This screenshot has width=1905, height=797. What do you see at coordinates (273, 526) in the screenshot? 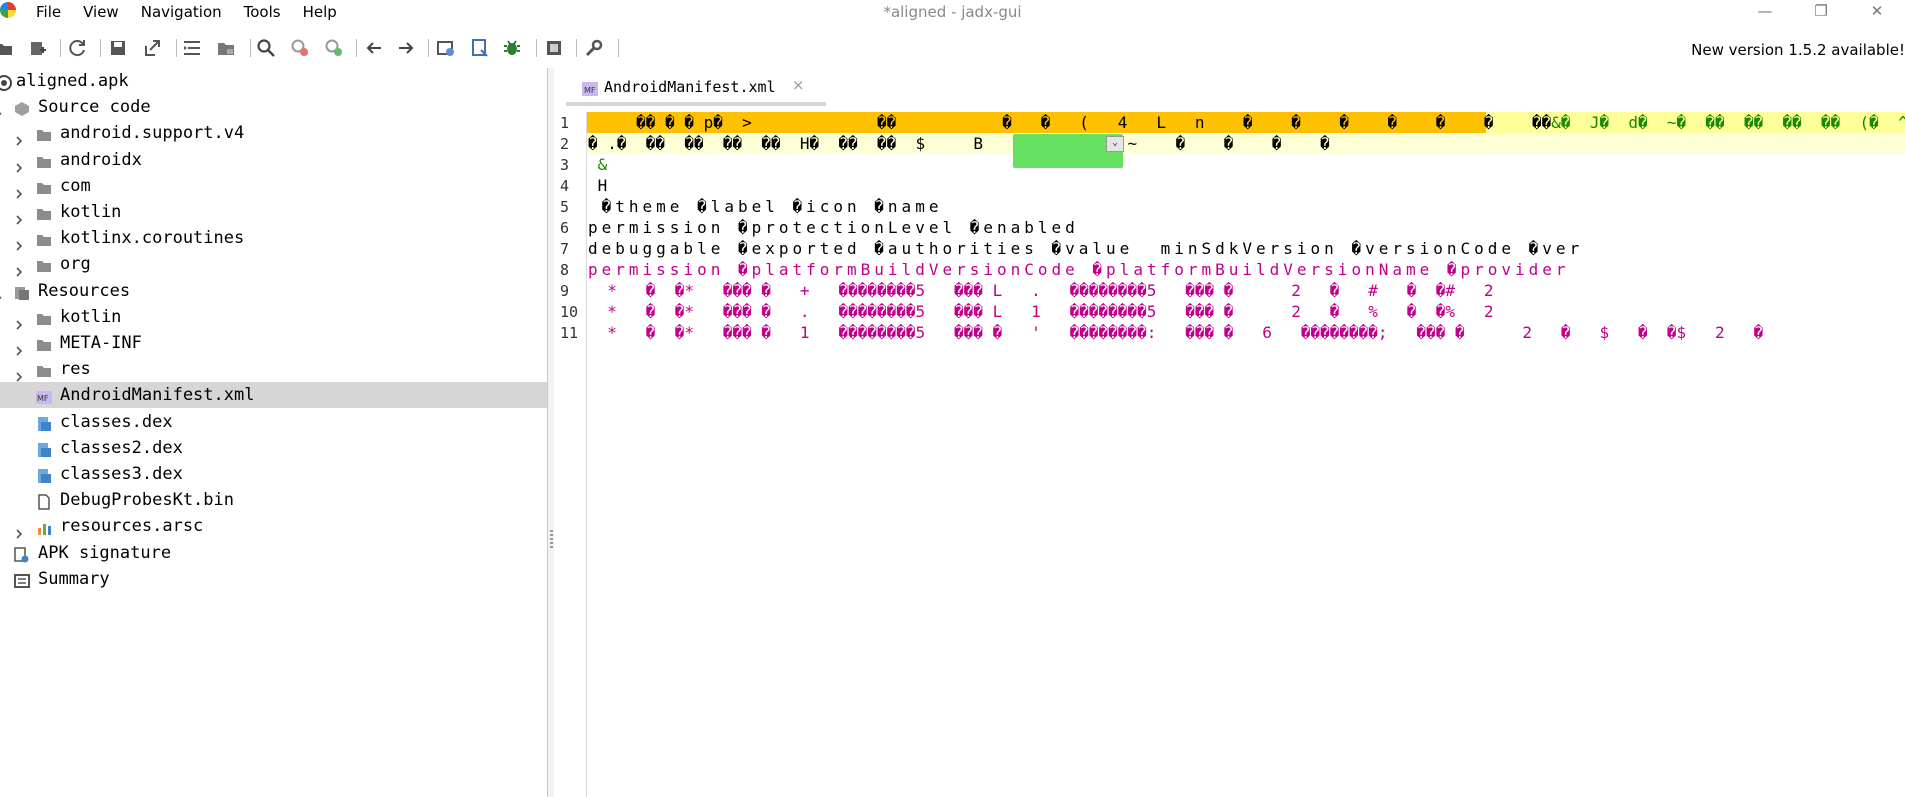
I see `tree-item: resources.arsc` at bounding box center [273, 526].